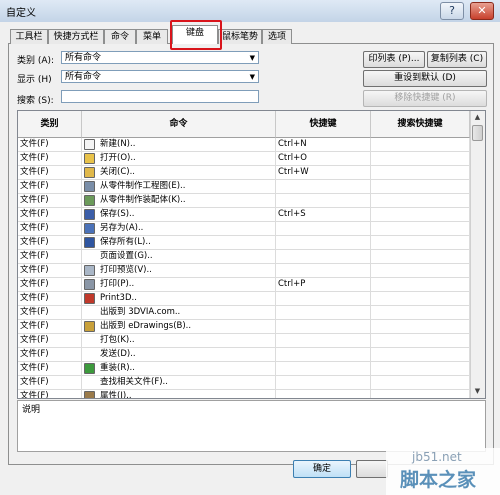 This screenshot has height=495, width=500. Describe the element at coordinates (179, 124) in the screenshot. I see `column-header-command: 命令` at that location.